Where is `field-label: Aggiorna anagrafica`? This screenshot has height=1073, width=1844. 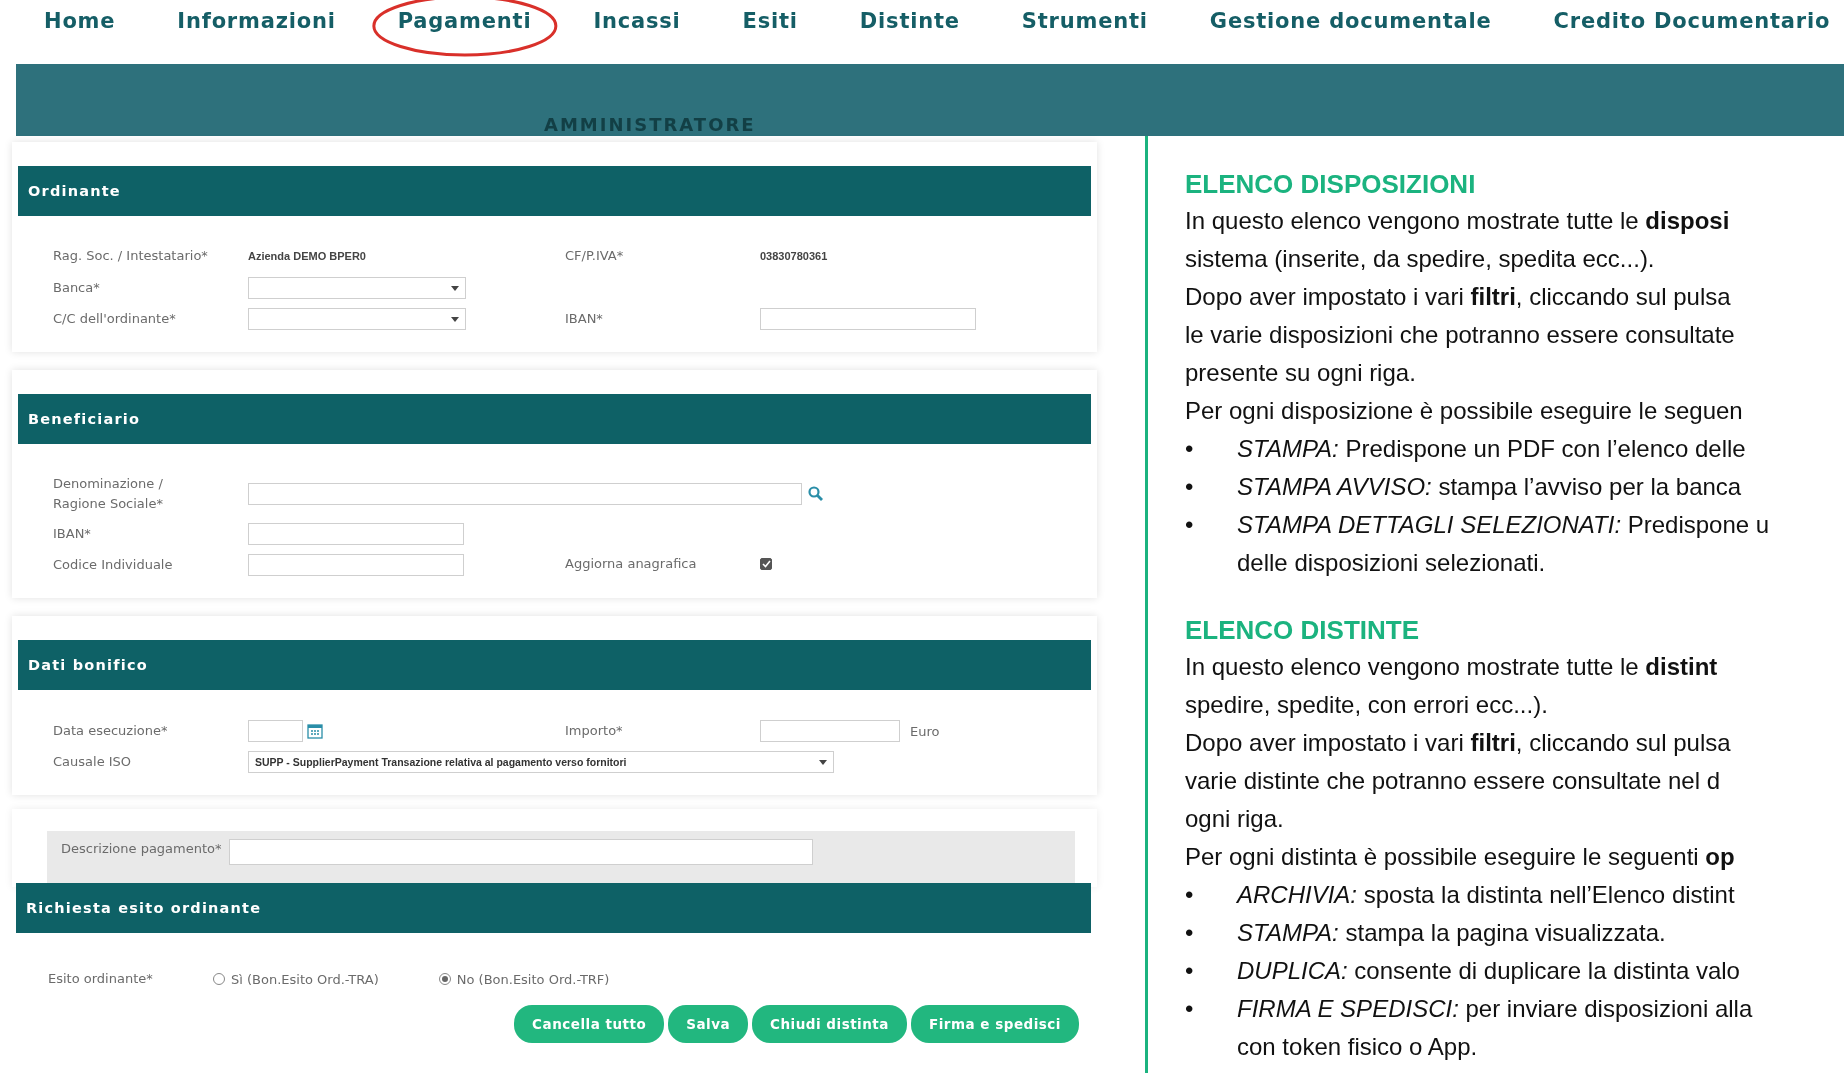 field-label: Aggiorna anagrafica is located at coordinates (631, 564).